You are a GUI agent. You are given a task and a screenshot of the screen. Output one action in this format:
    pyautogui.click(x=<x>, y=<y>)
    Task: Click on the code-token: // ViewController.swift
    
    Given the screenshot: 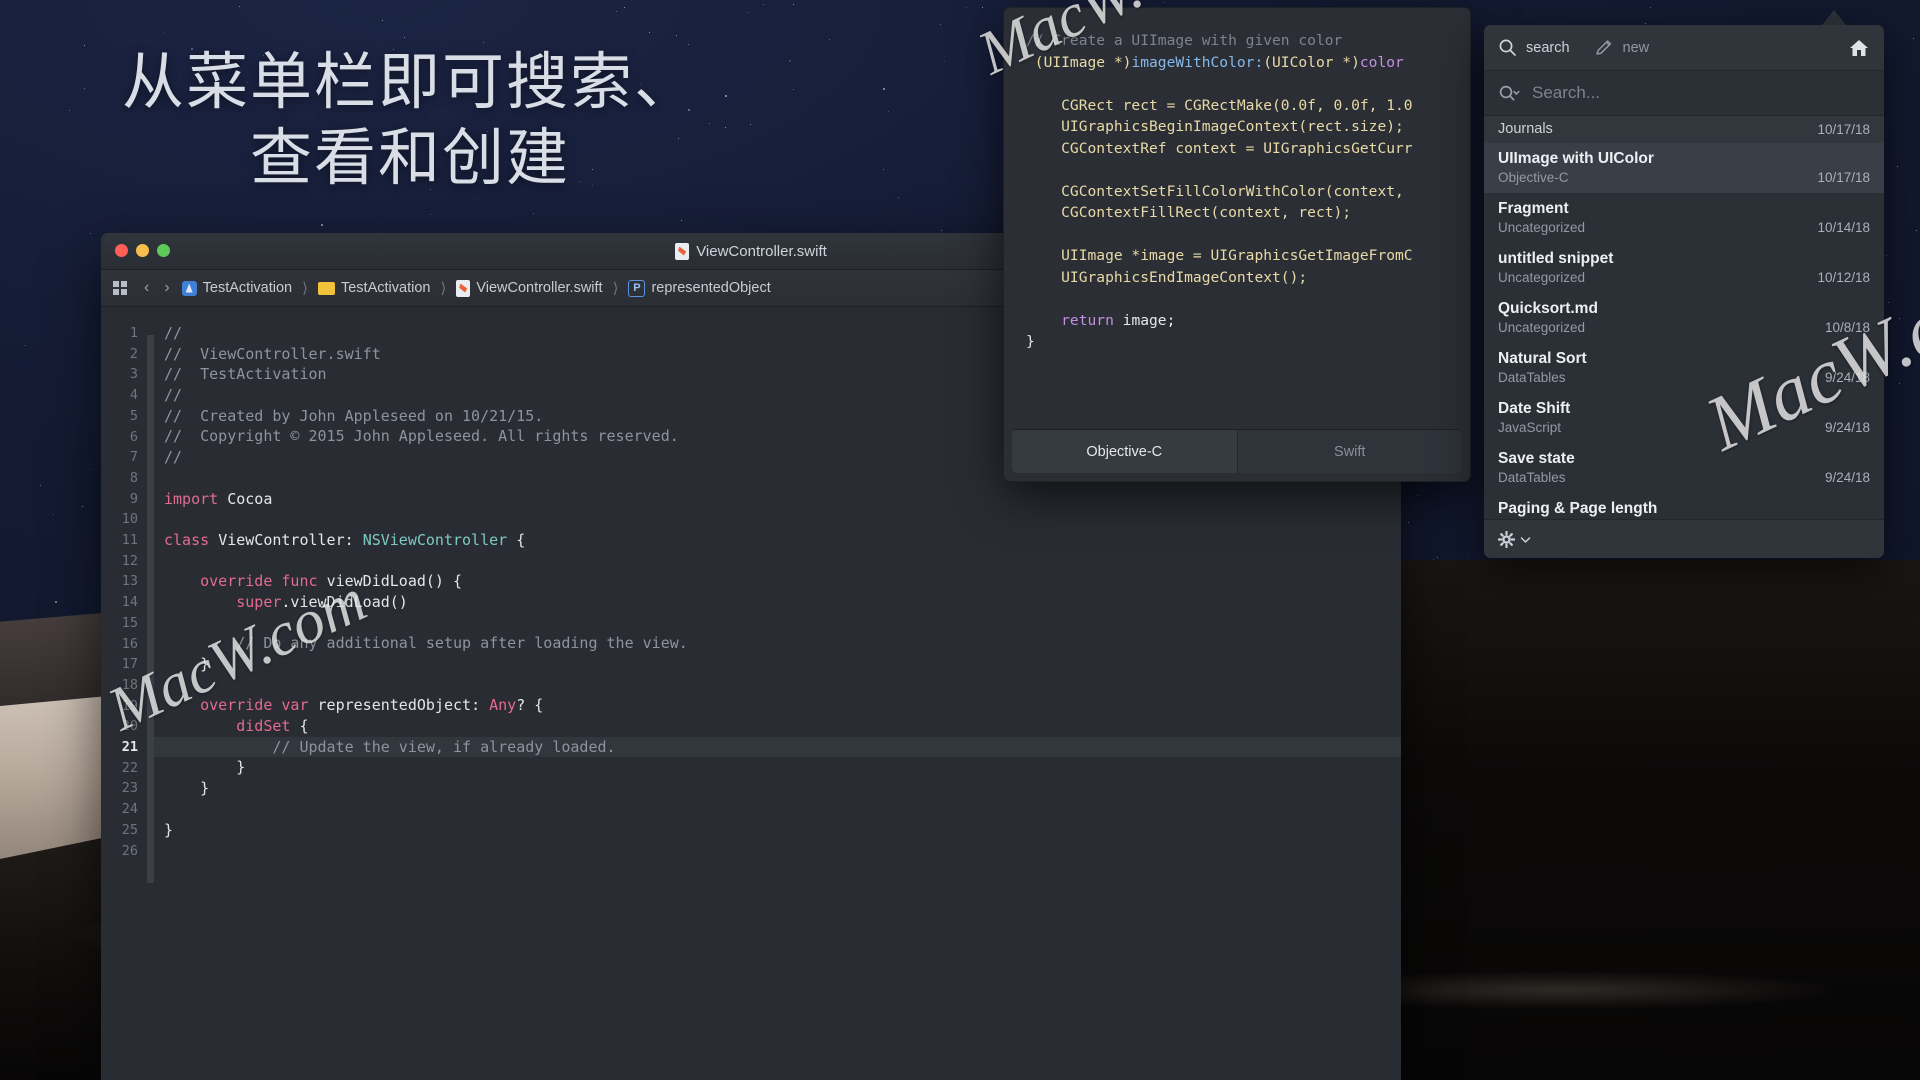 What is the action you would take?
    pyautogui.click(x=272, y=353)
    